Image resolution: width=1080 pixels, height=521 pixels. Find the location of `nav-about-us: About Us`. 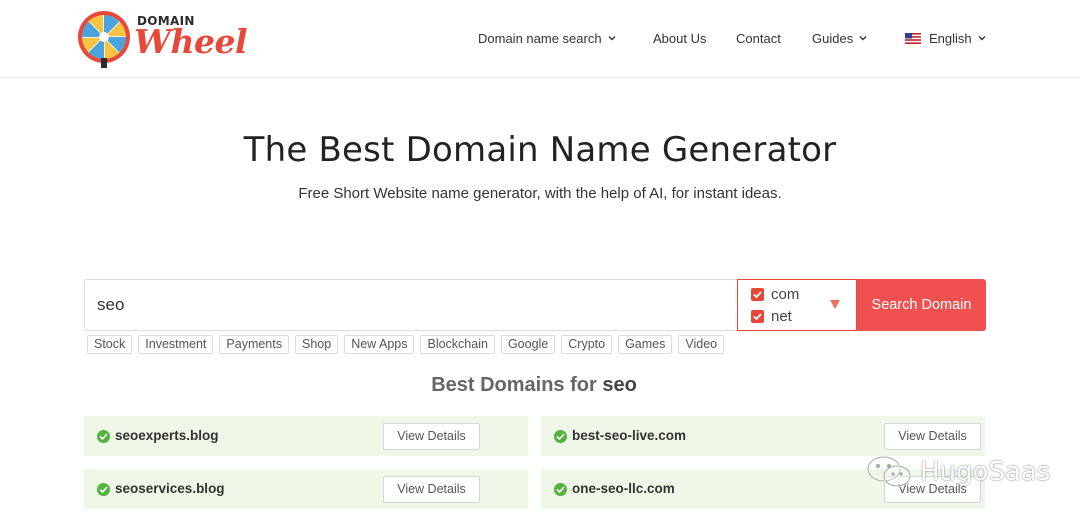

nav-about-us: About Us is located at coordinates (679, 38).